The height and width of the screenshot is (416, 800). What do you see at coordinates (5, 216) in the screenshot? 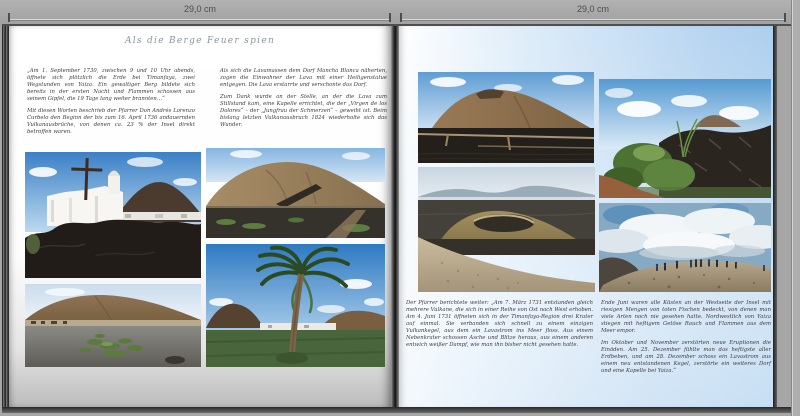
I see `book-left-page-block-edge` at bounding box center [5, 216].